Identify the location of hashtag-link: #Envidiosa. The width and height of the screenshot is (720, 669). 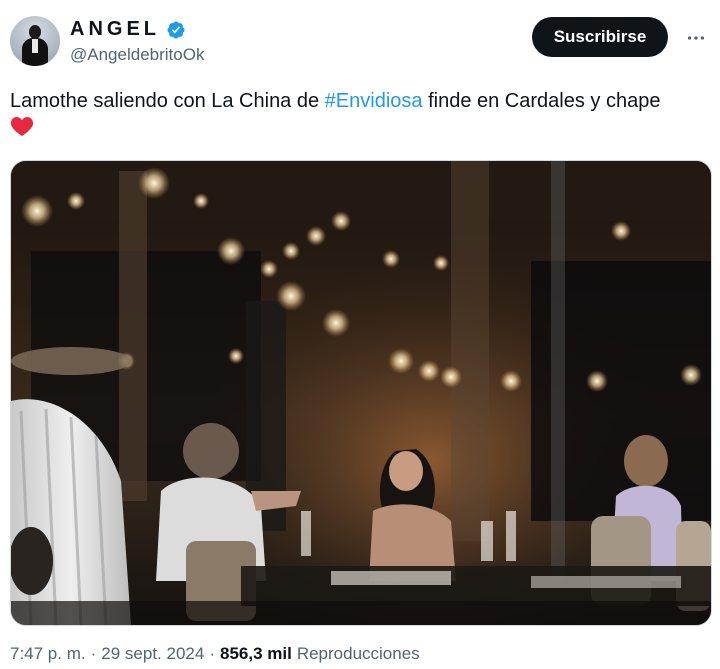
(374, 101).